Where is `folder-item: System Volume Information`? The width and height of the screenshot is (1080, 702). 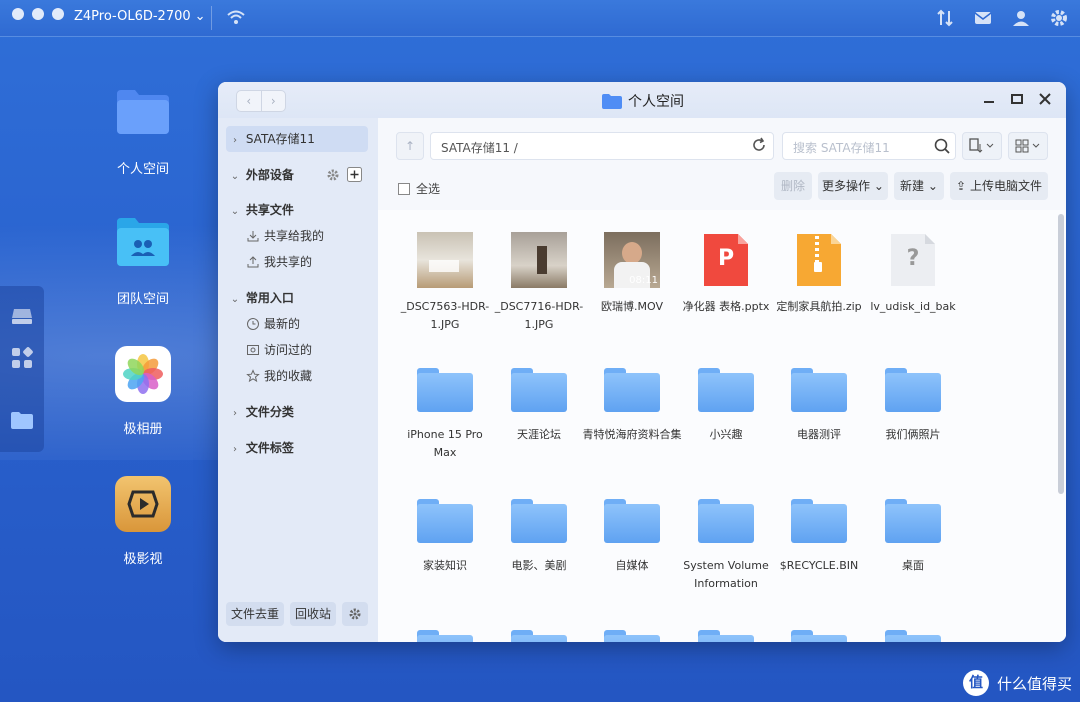 folder-item: System Volume Information is located at coordinates (726, 543).